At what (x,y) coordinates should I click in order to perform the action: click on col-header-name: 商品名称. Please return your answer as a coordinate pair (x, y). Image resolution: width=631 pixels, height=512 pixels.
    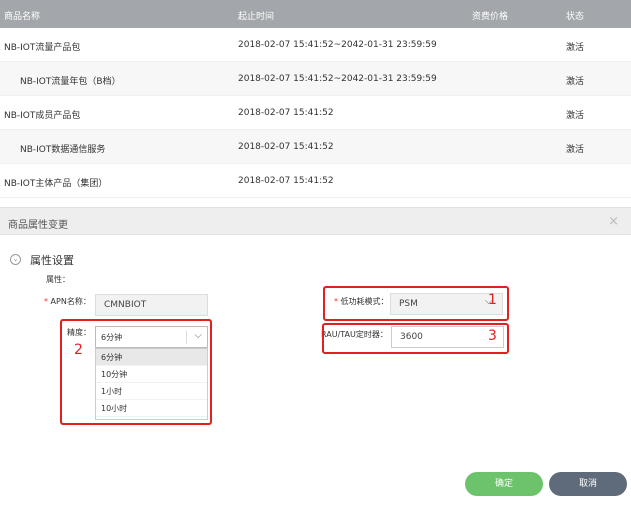
    Looking at the image, I should click on (22, 17).